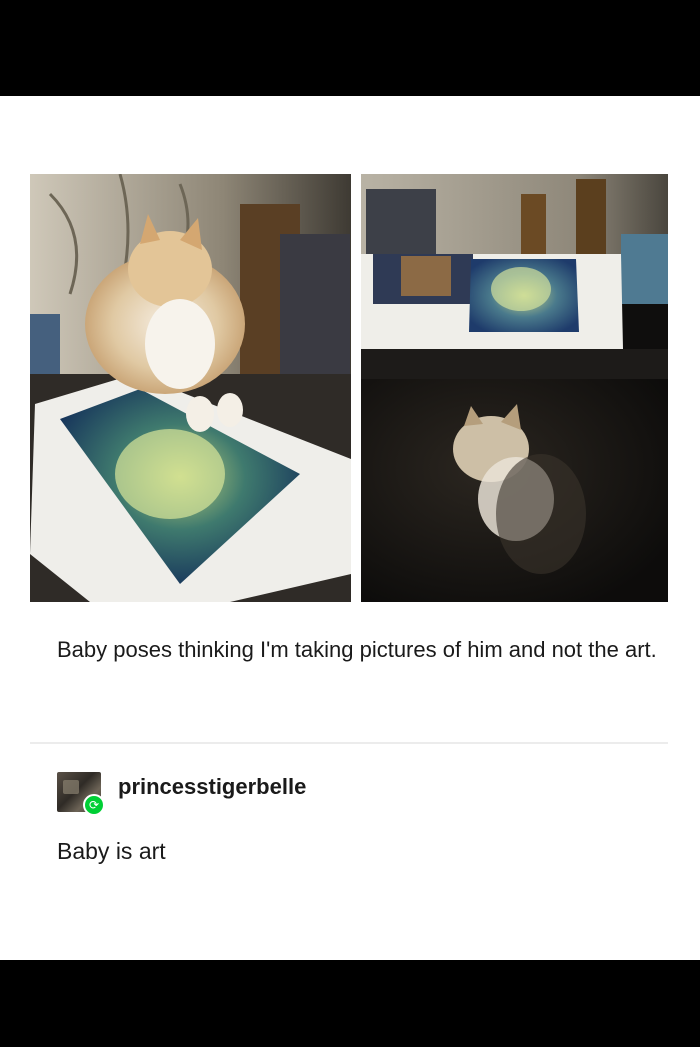 This screenshot has height=1047, width=700. Describe the element at coordinates (111, 851) in the screenshot. I see `reblog-comment: Baby is art` at that location.